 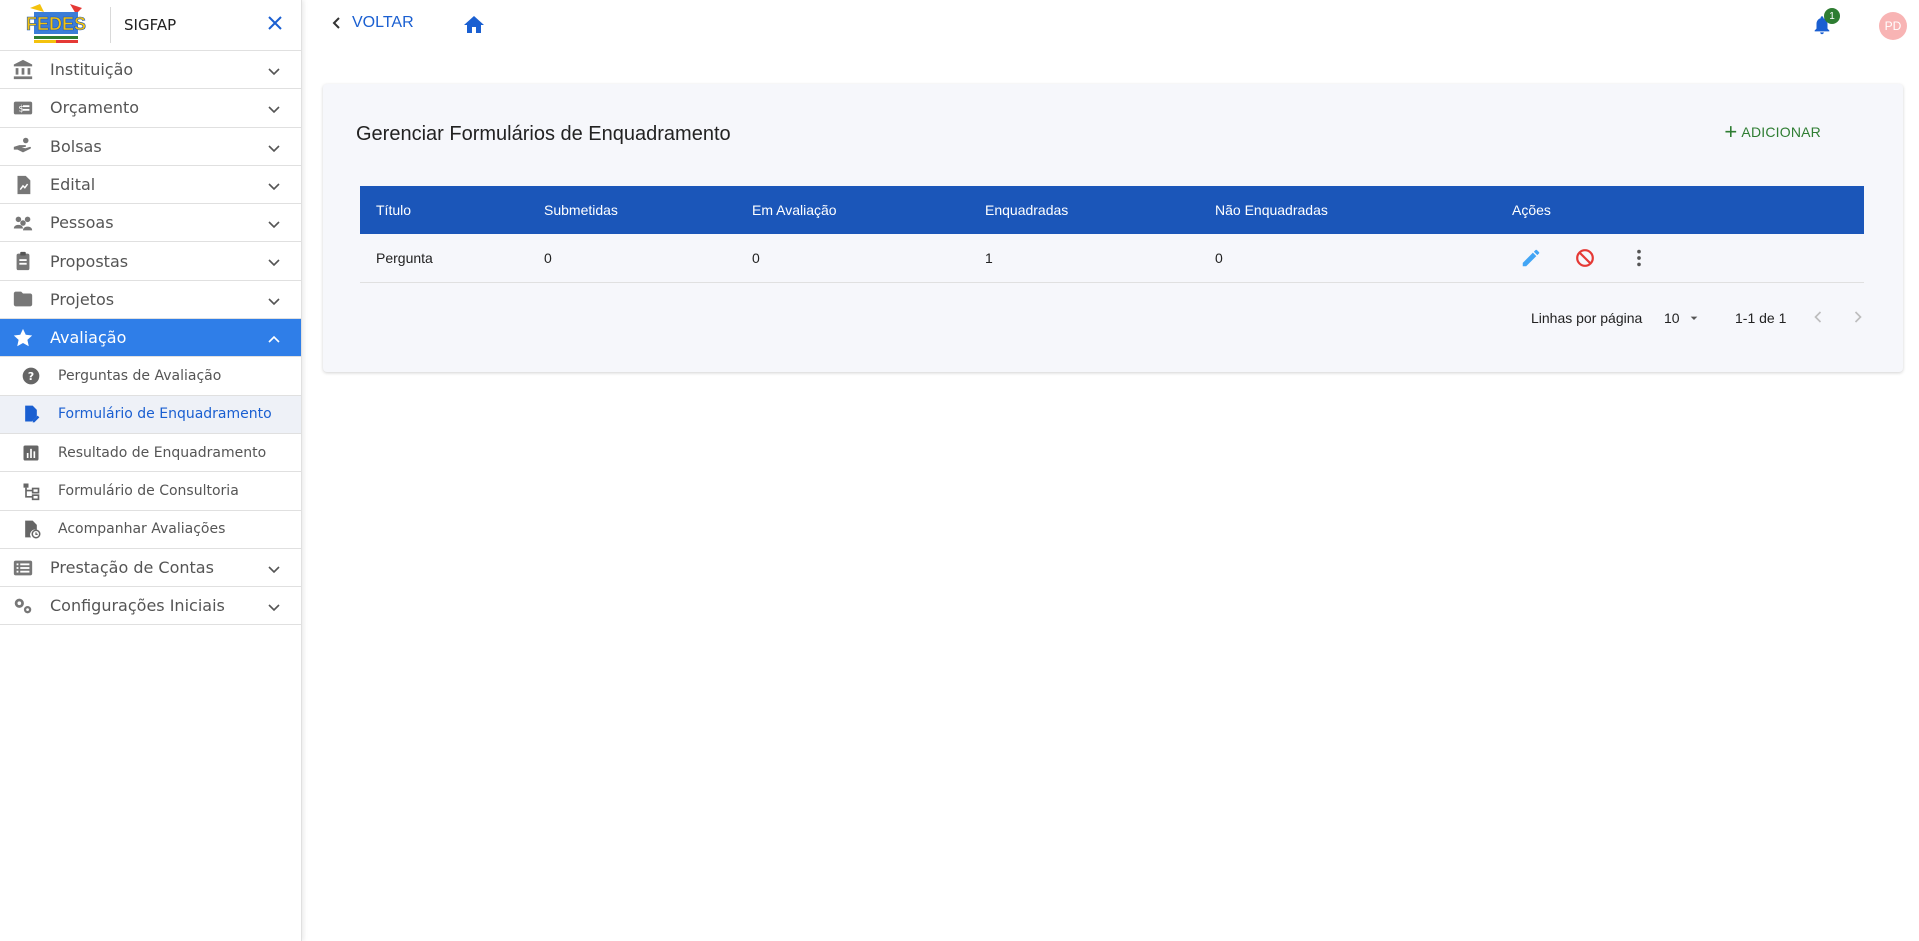 I want to click on header-divider, so click(x=110, y=25).